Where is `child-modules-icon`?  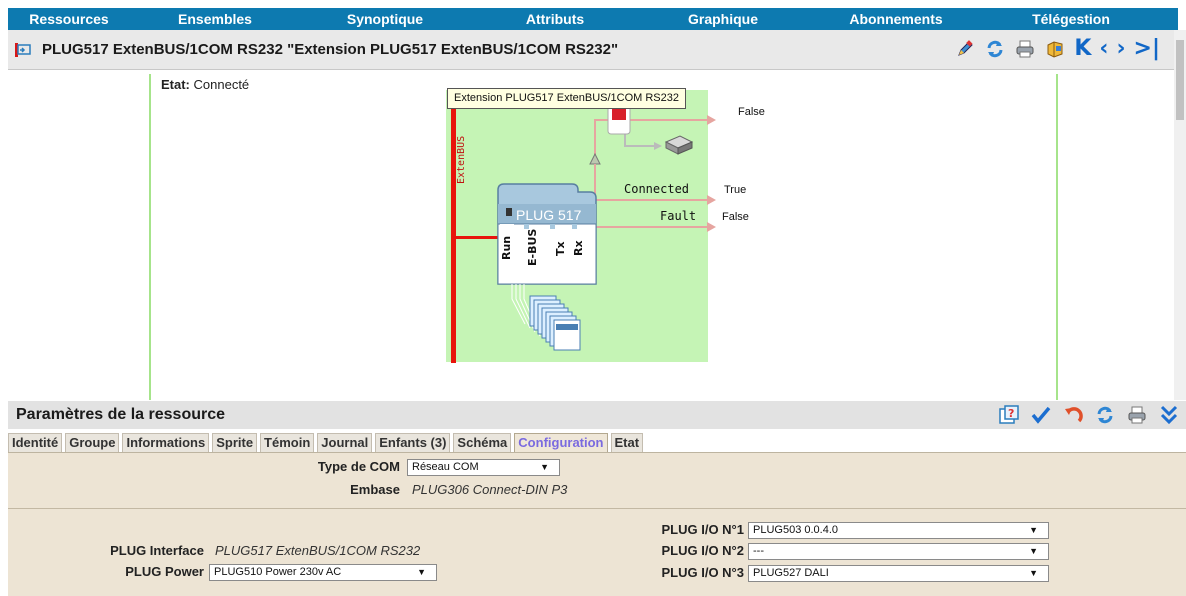
child-modules-icon is located at coordinates (555, 323).